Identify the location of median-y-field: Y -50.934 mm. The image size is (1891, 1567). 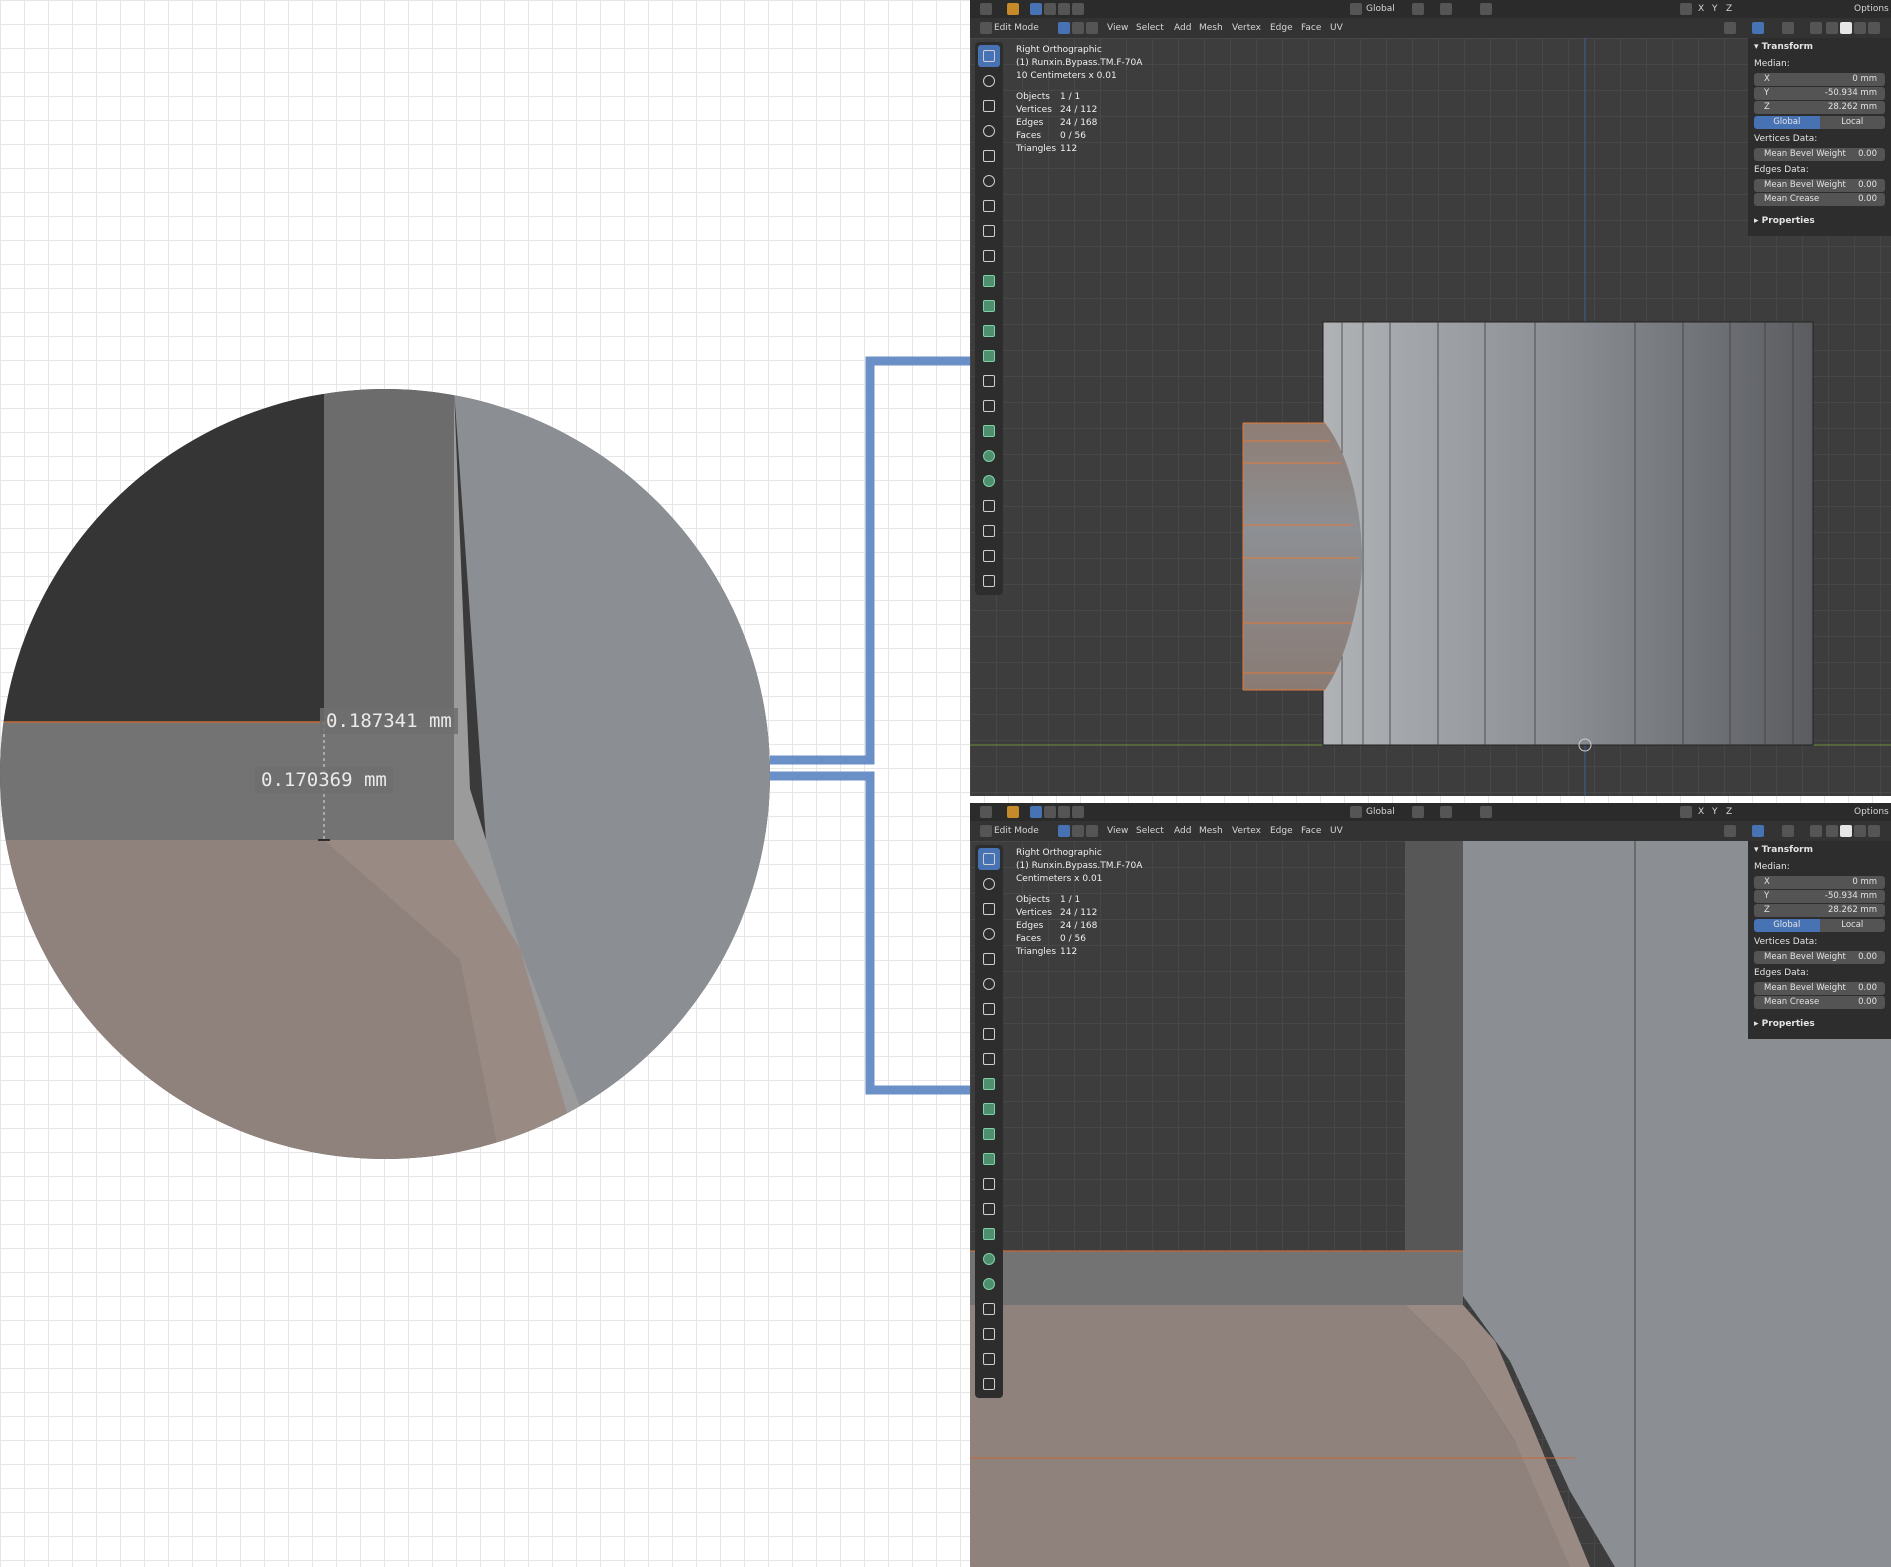
(1819, 93).